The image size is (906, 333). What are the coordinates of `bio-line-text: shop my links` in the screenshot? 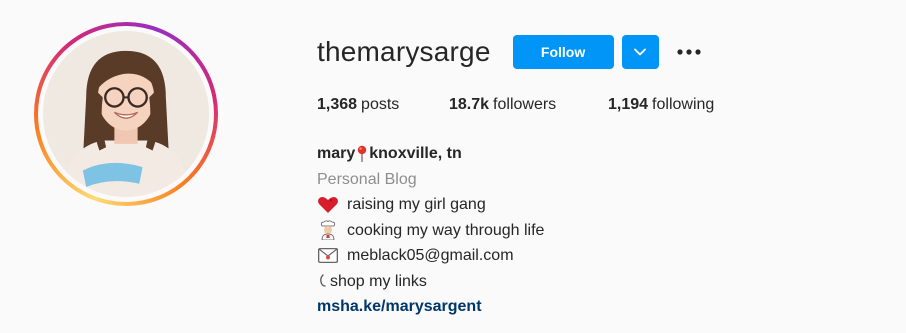 It's located at (378, 281).